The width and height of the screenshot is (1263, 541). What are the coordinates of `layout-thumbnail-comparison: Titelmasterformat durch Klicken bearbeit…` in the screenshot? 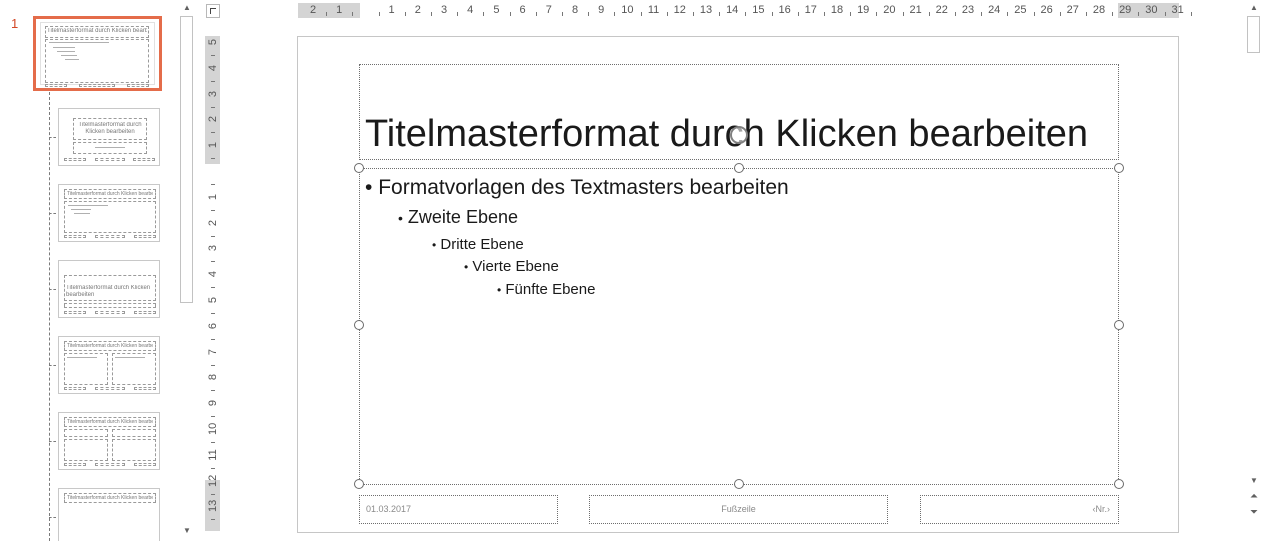 It's located at (109, 441).